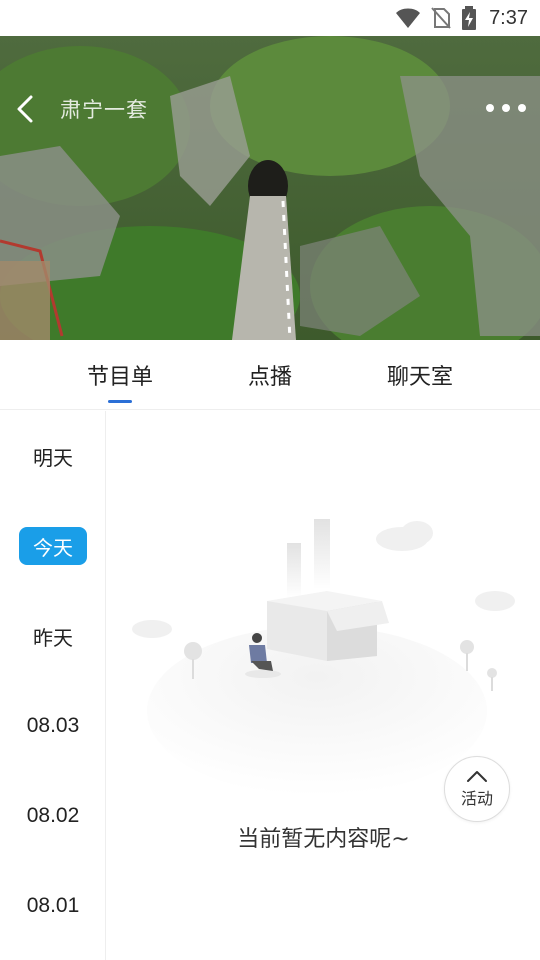  What do you see at coordinates (506, 108) in the screenshot?
I see `more-options-icon` at bounding box center [506, 108].